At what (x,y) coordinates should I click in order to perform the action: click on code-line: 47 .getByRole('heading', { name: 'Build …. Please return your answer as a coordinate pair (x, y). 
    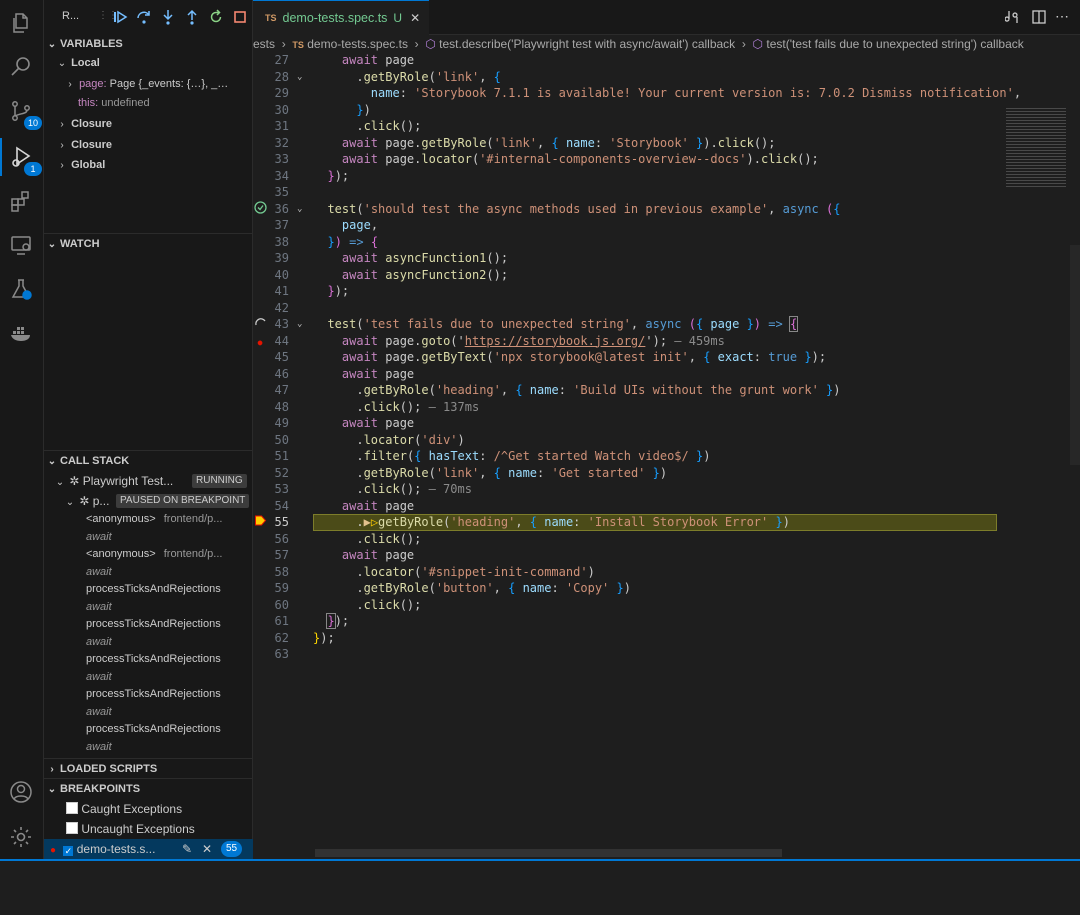
    Looking at the image, I should click on (633, 390).